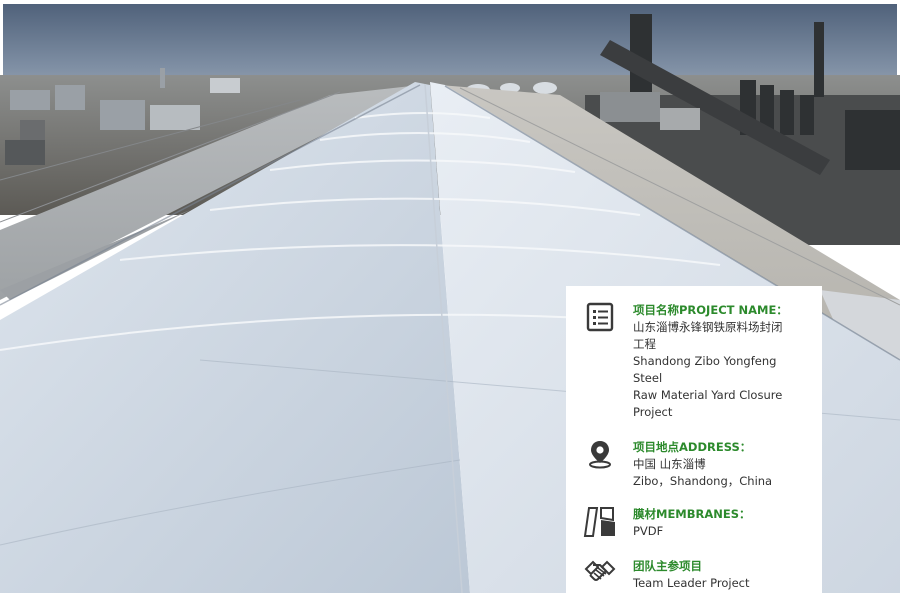  I want to click on handshake-icon, so click(600, 576).